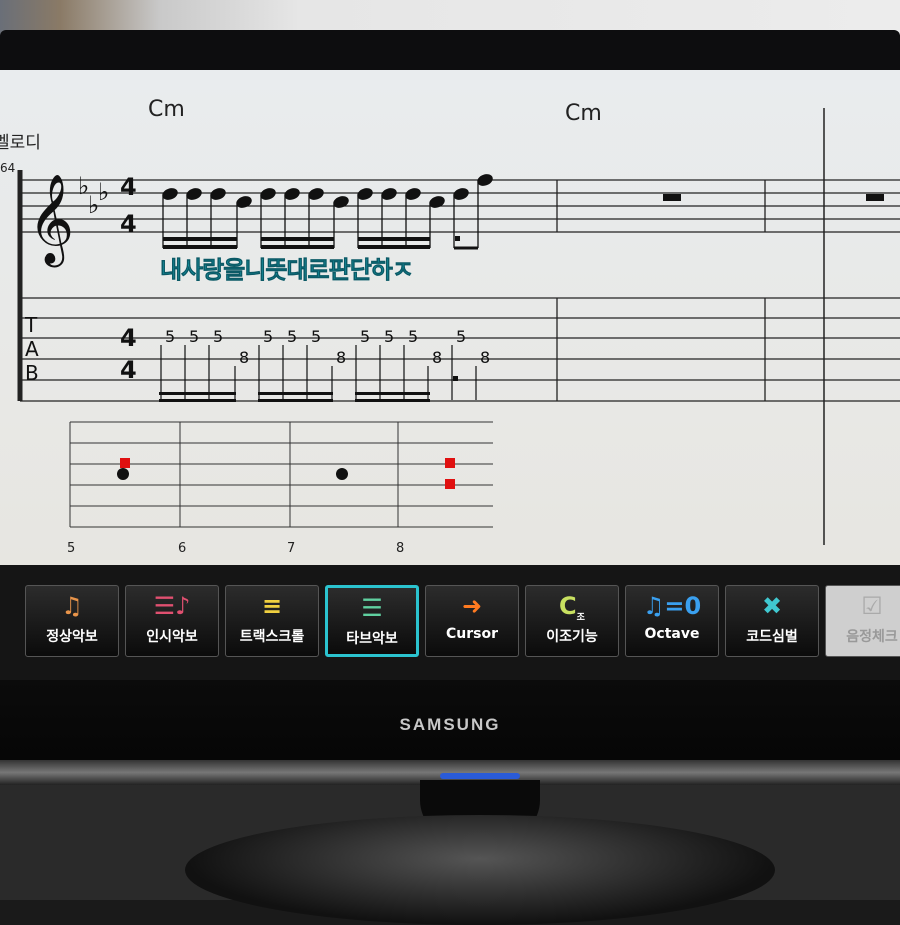  What do you see at coordinates (128, 370) in the screenshot?
I see `tab-time-bottom: 4` at bounding box center [128, 370].